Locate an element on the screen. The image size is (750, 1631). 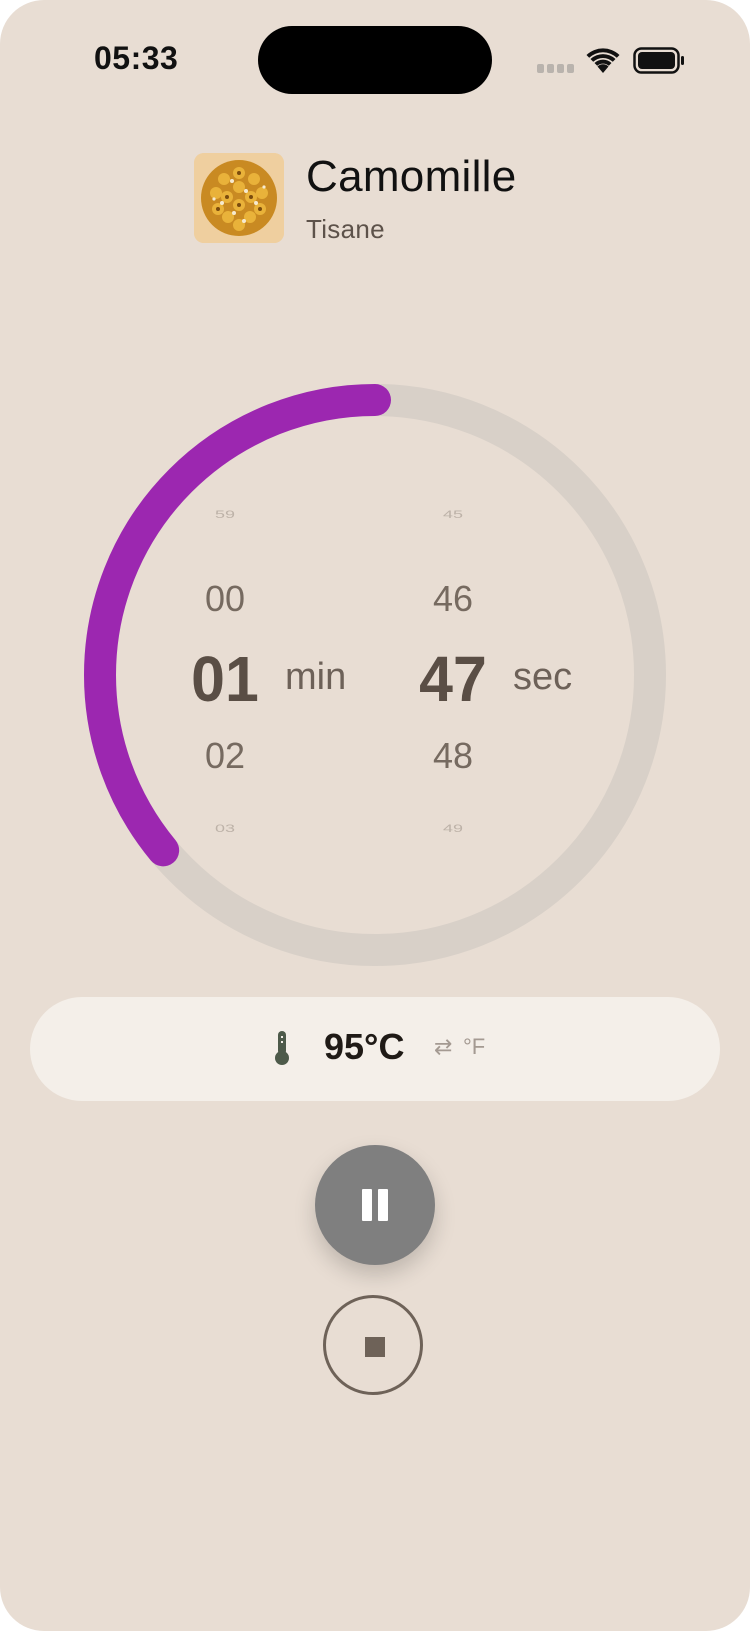
swap-units-icon: ⇄ is located at coordinates (443, 1047).